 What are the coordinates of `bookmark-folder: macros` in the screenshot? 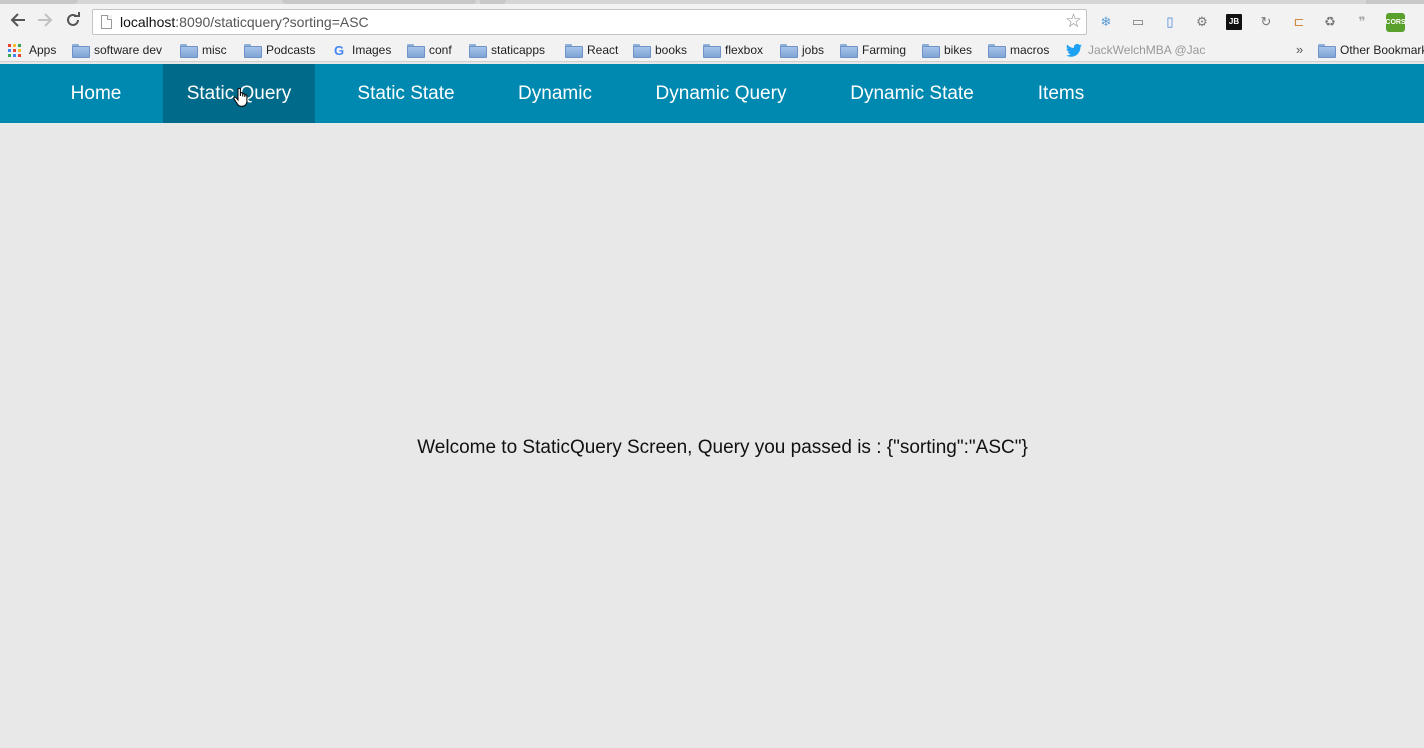 It's located at (1018, 50).